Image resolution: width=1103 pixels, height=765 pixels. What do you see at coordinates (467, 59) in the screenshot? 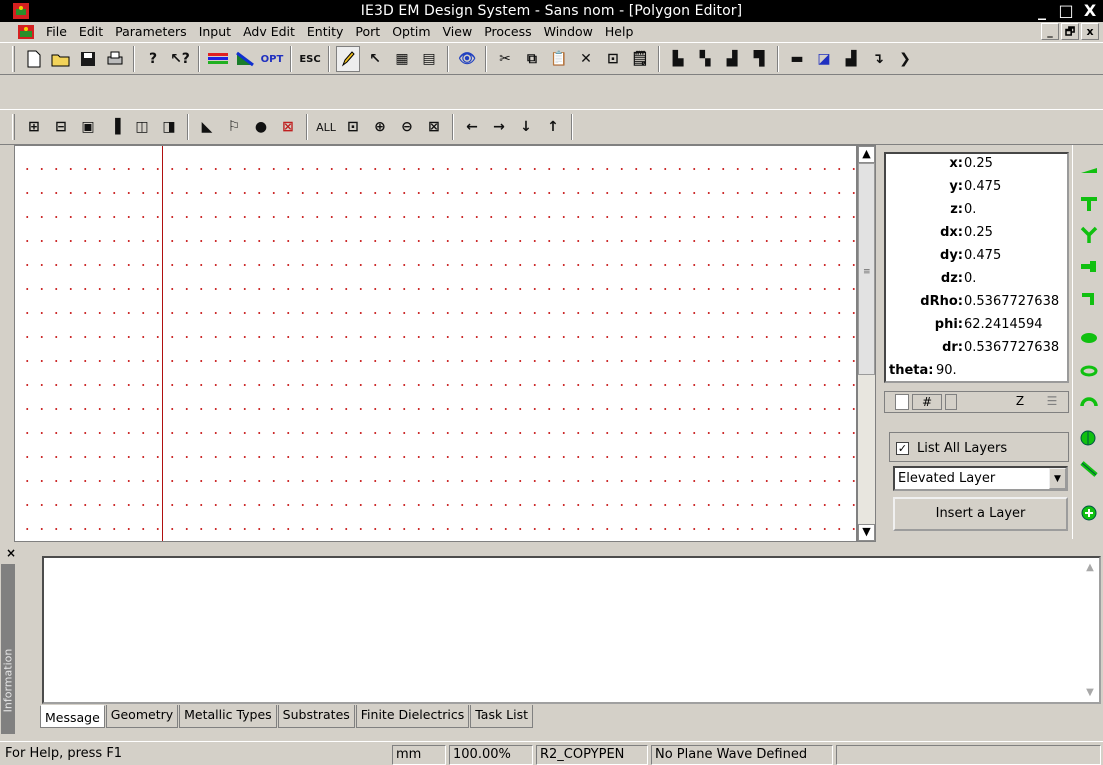
I see `eye-icon: 👁` at bounding box center [467, 59].